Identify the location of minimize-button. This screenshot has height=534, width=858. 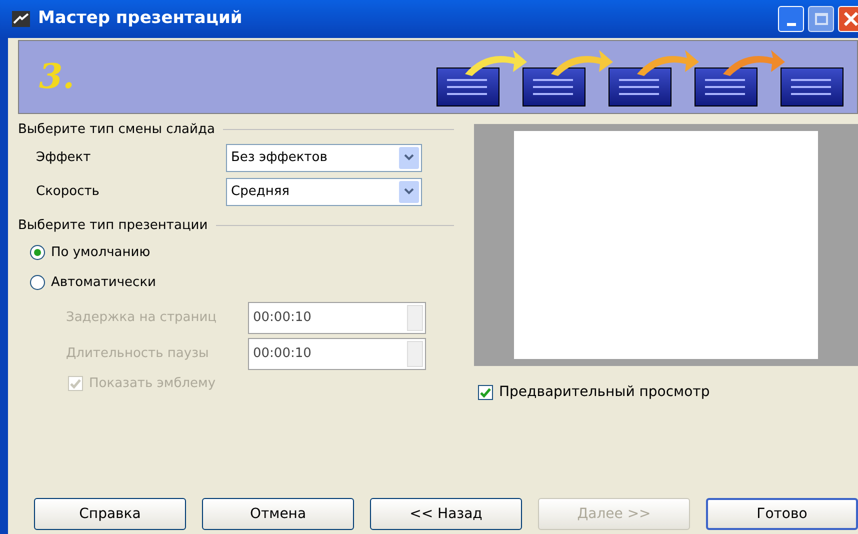
(791, 19).